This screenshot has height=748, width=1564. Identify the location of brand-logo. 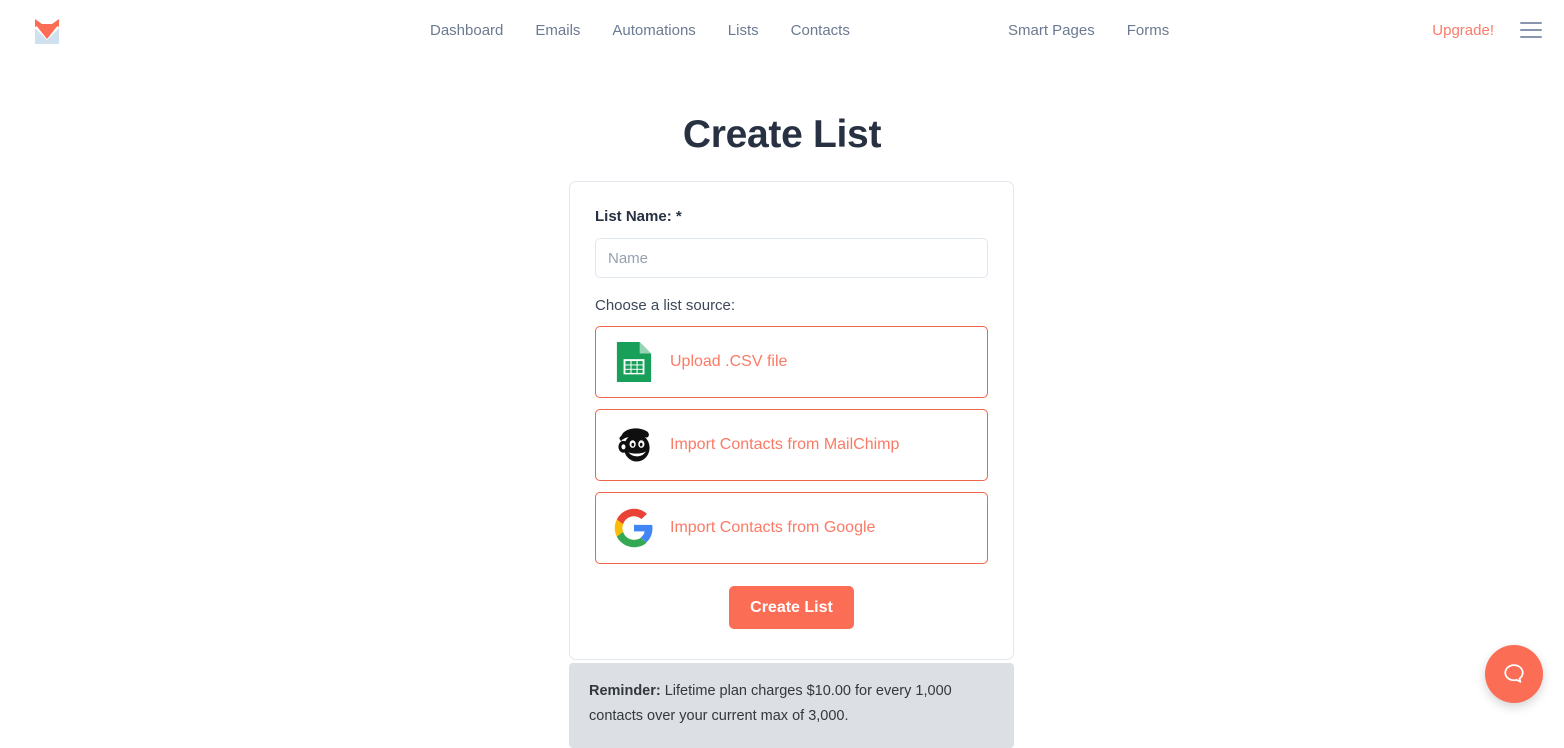
(47, 30).